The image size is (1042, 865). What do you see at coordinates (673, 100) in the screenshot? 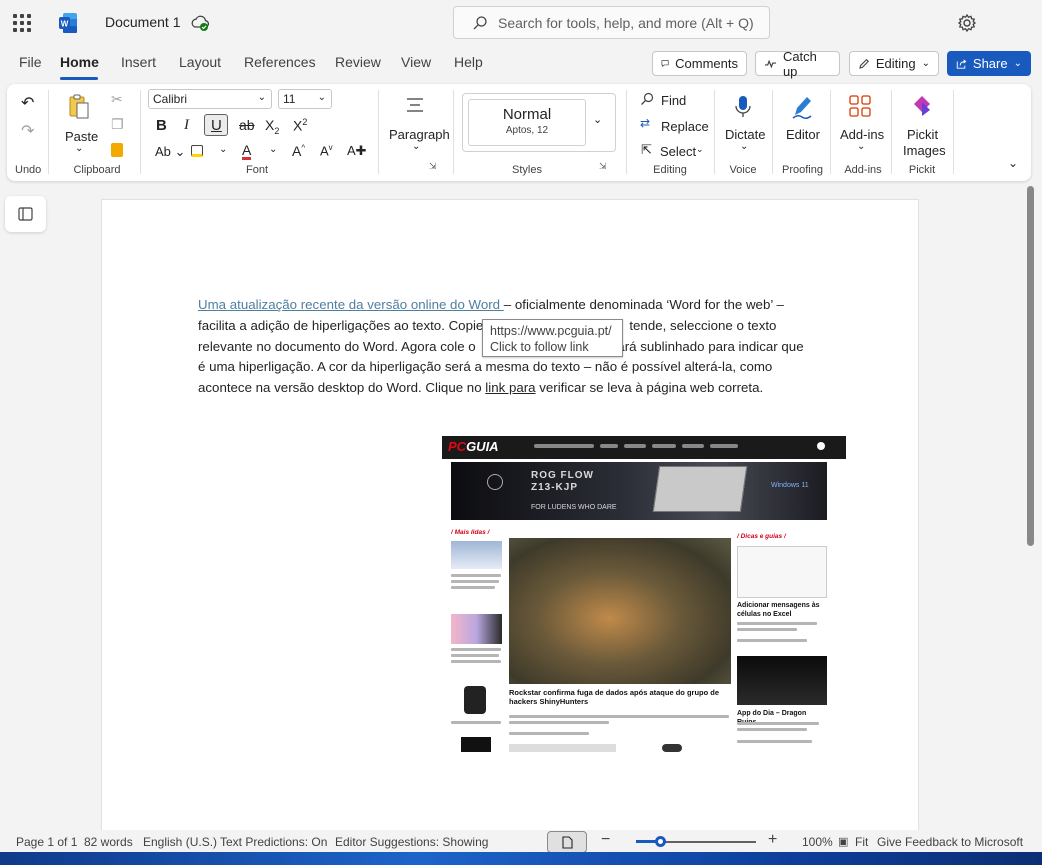
I see `find-label: Find` at bounding box center [673, 100].